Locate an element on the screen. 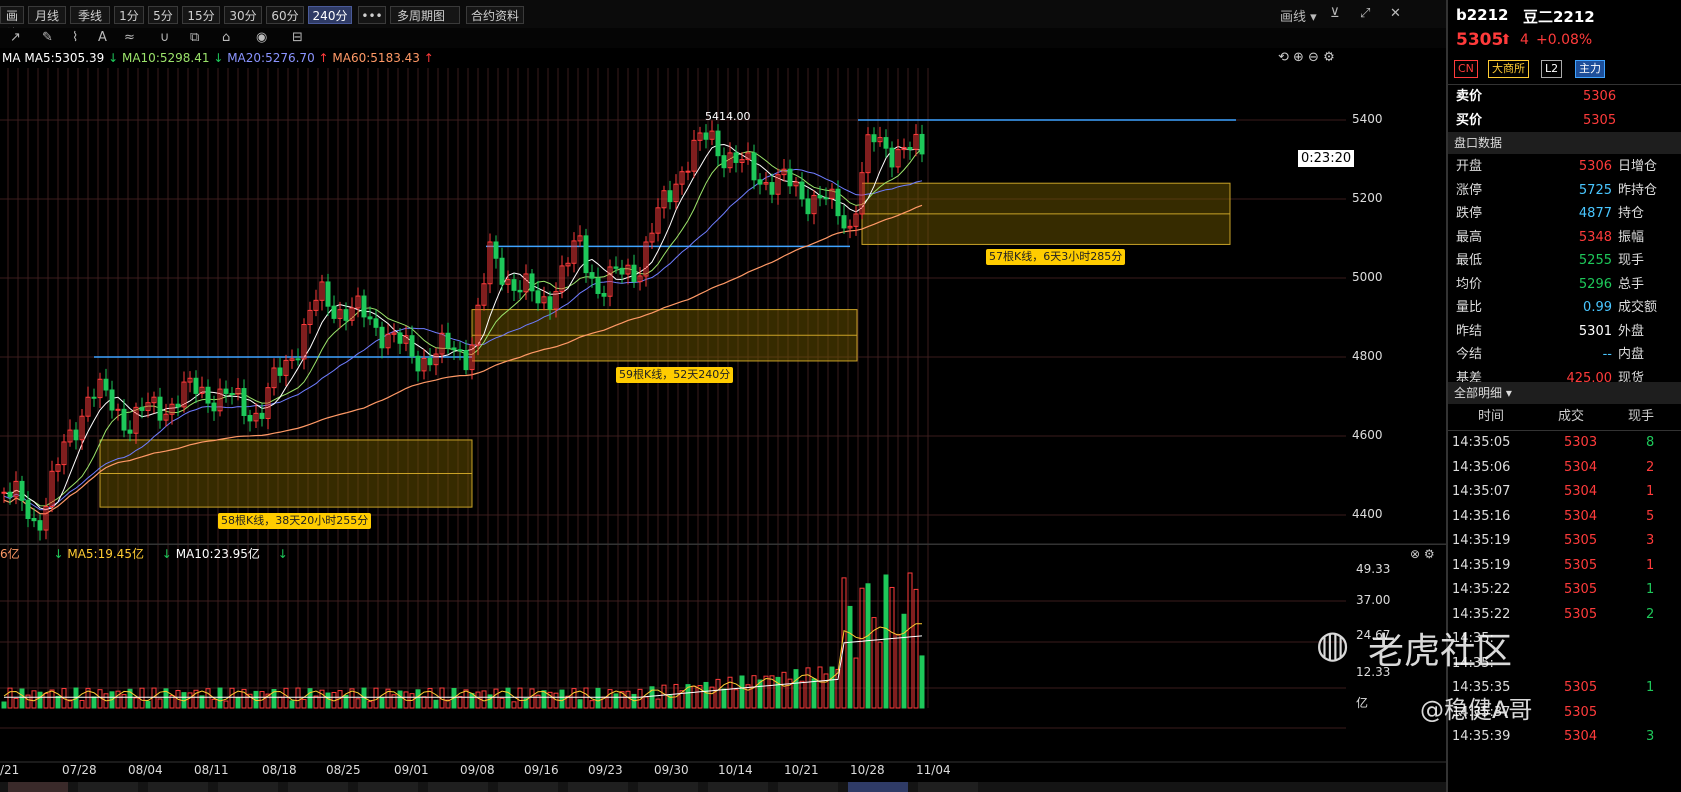 The height and width of the screenshot is (792, 1681). toolbar-item-1: 月线 is located at coordinates (47, 15).